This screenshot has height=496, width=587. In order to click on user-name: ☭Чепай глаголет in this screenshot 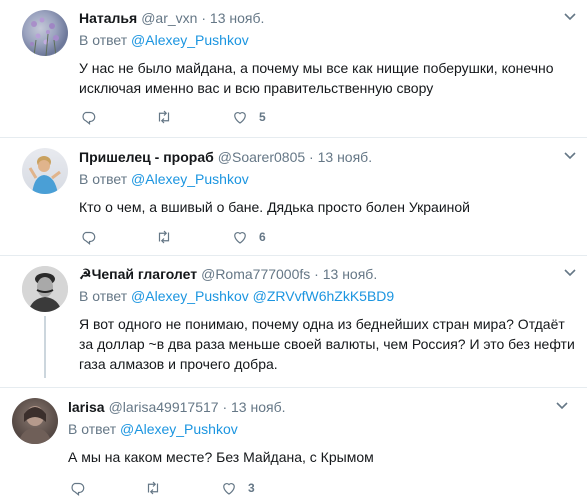, I will do `click(138, 274)`.